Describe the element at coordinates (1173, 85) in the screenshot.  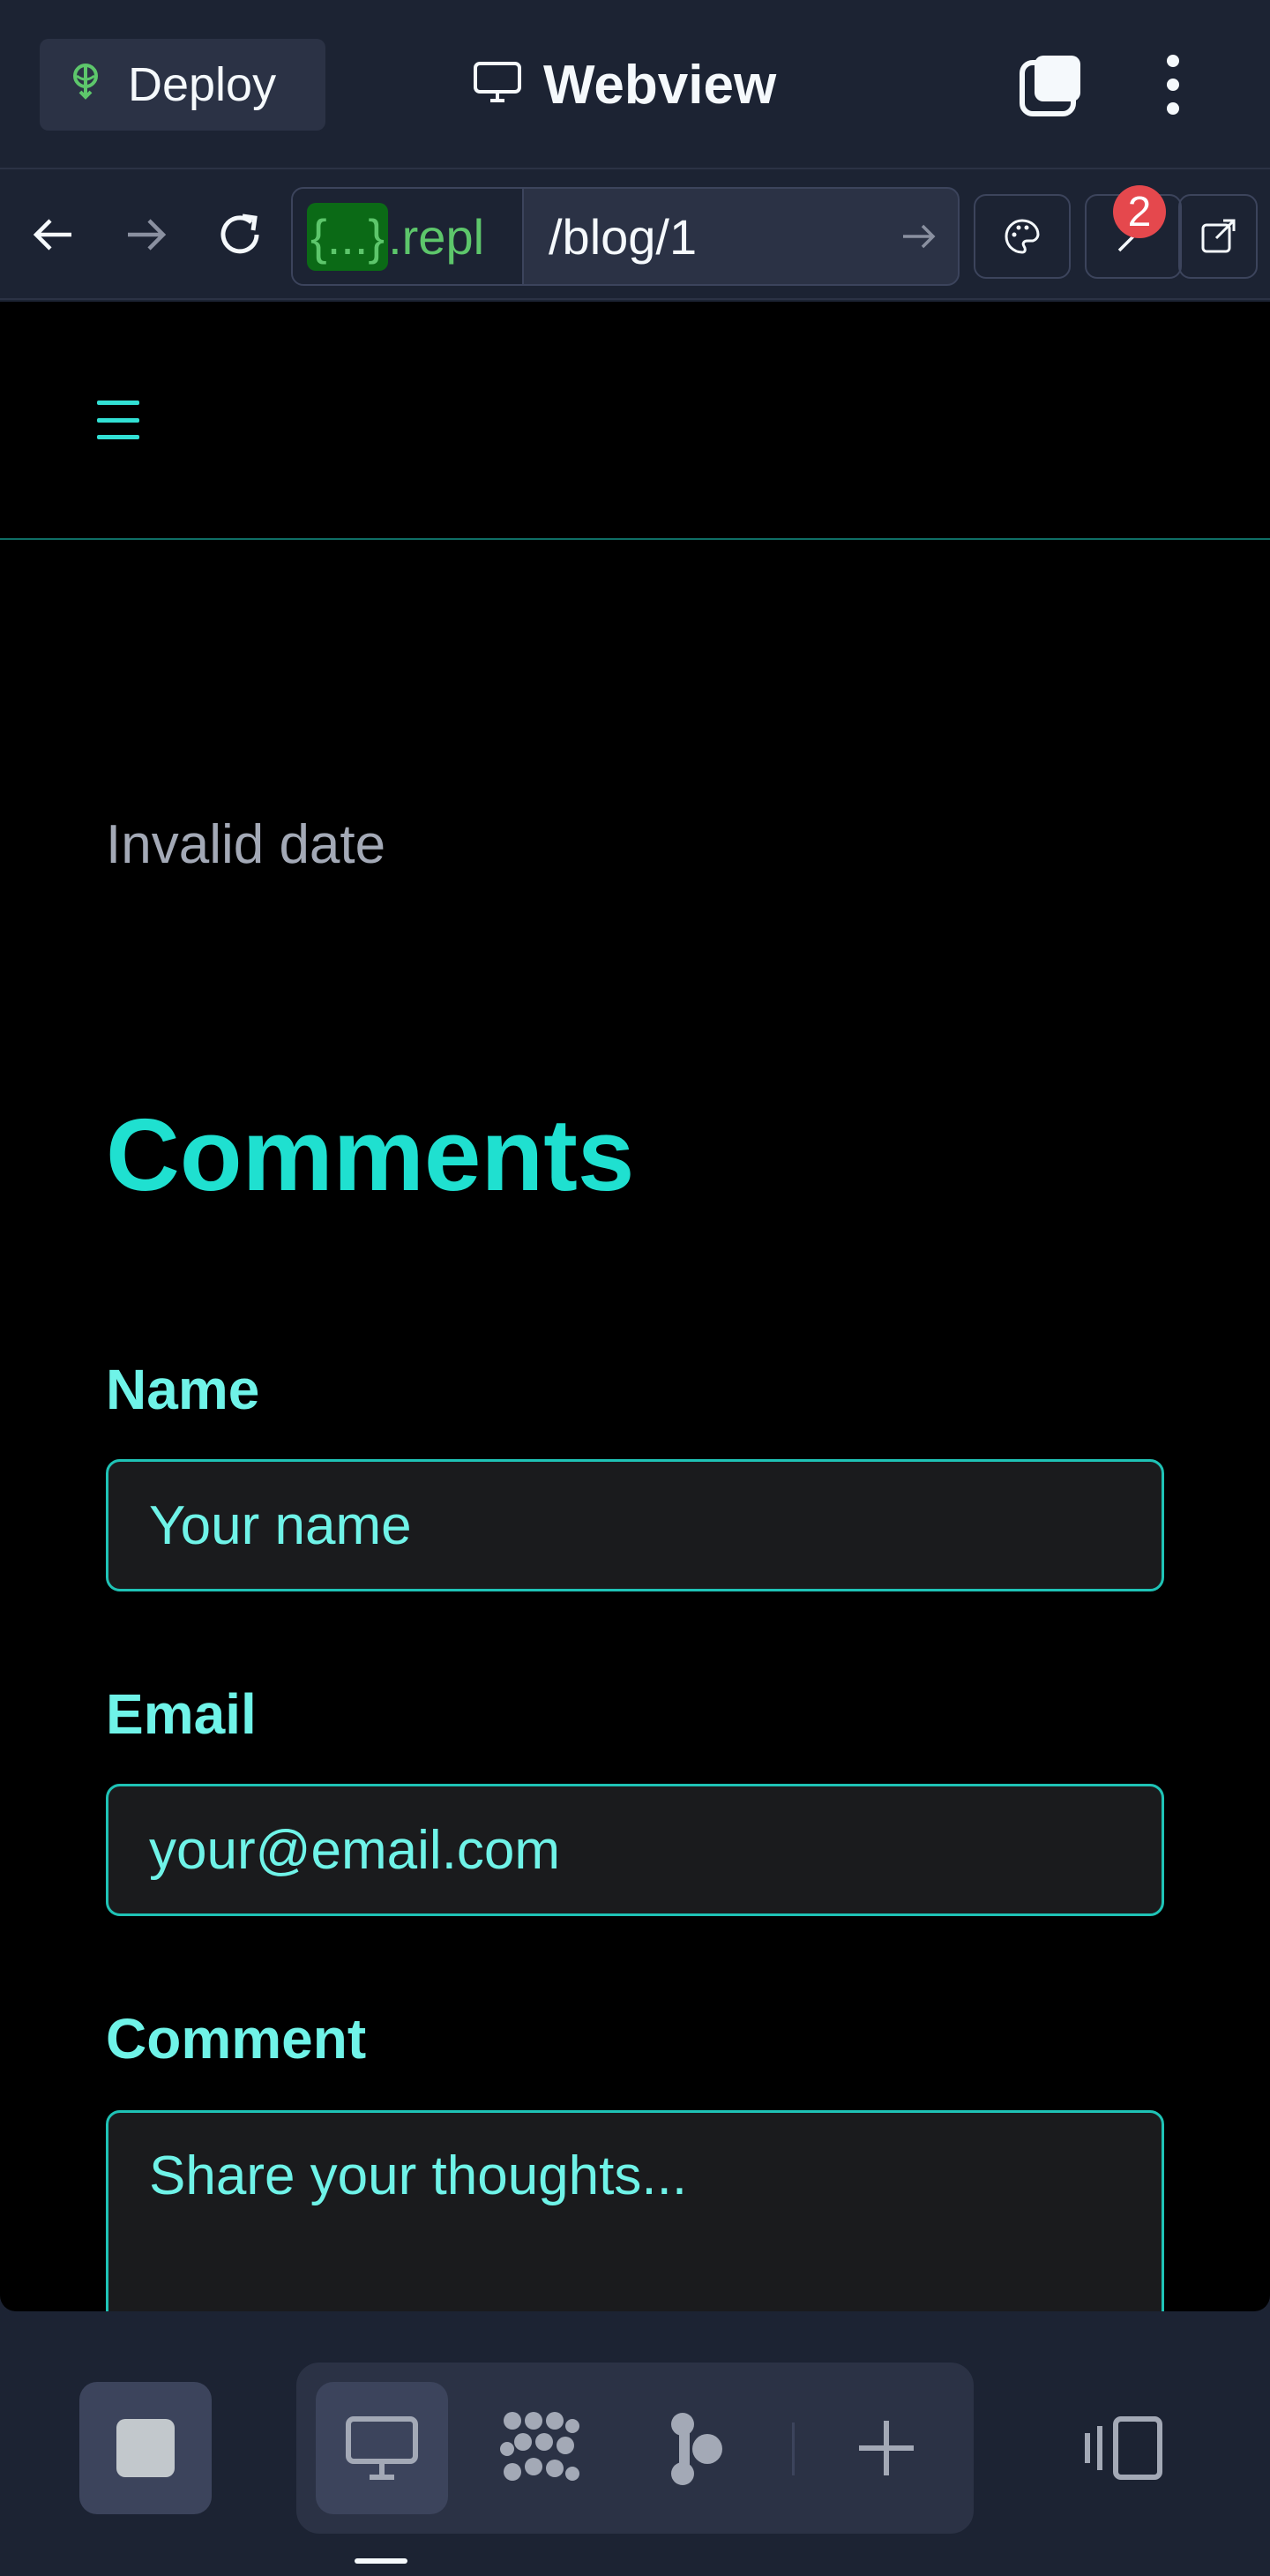
I see `more-vertical-icon` at that location.